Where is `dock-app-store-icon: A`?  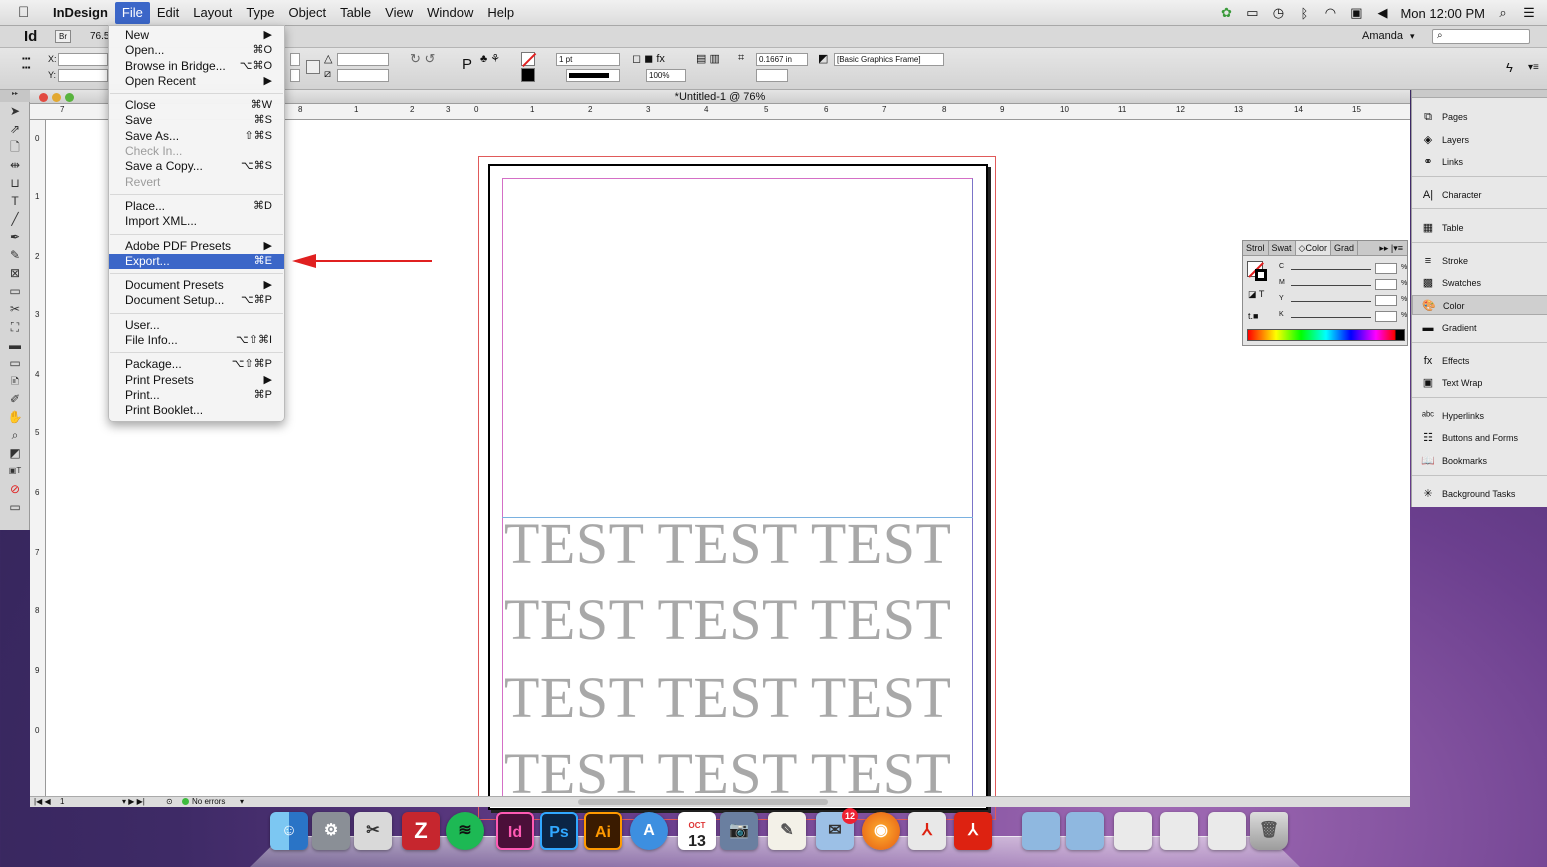 dock-app-store-icon: A is located at coordinates (649, 831).